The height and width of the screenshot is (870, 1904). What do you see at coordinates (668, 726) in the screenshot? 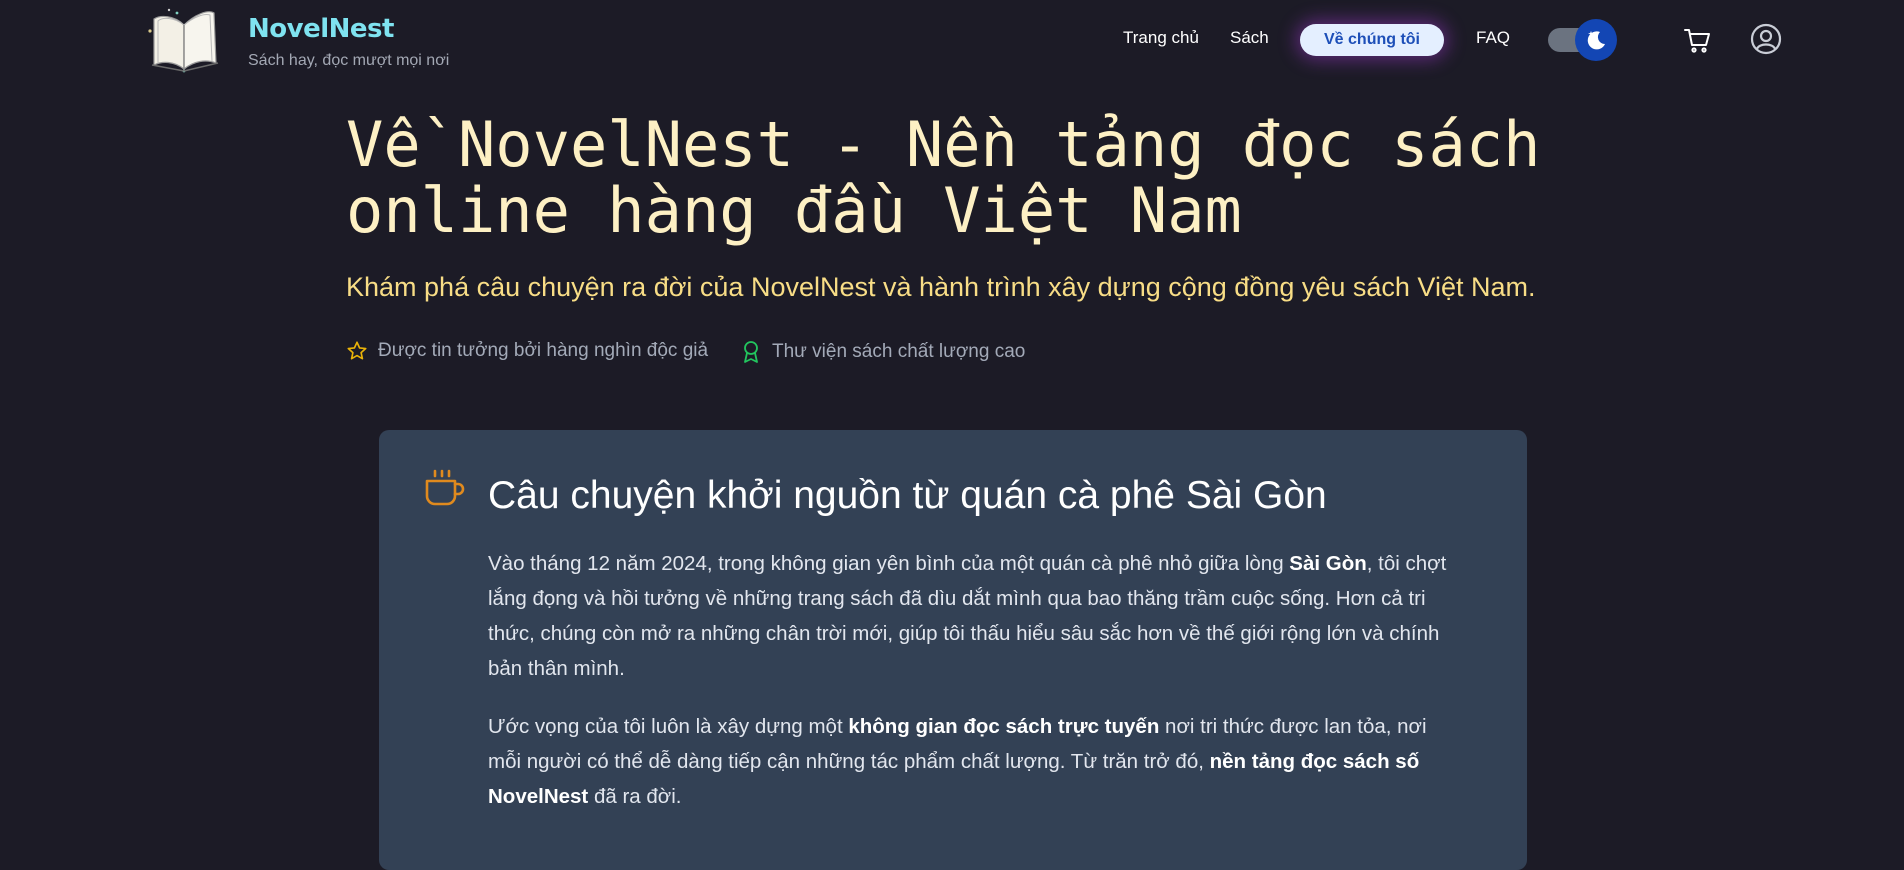
I see `story-p2-text-1: Ước vọng của tôi luôn là xây dựng một` at bounding box center [668, 726].